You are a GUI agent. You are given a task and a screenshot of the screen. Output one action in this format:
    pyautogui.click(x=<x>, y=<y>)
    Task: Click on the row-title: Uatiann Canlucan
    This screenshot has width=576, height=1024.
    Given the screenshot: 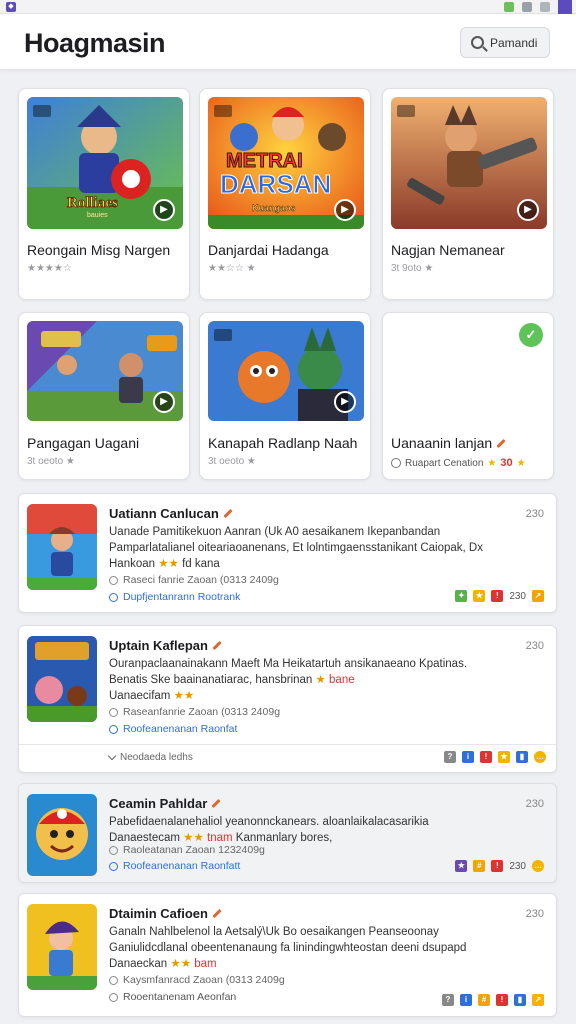 What is the action you would take?
    pyautogui.click(x=164, y=513)
    